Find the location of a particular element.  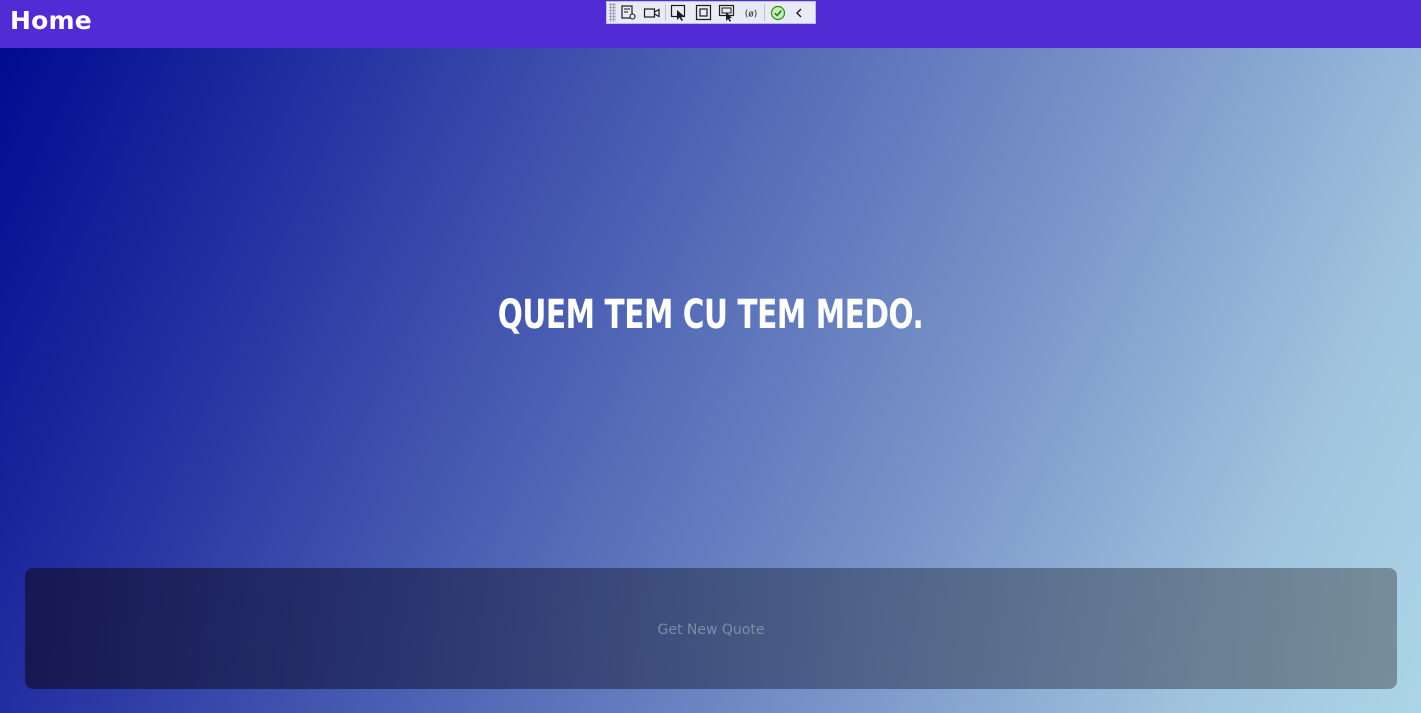

layout-adorners-icon is located at coordinates (703, 12).